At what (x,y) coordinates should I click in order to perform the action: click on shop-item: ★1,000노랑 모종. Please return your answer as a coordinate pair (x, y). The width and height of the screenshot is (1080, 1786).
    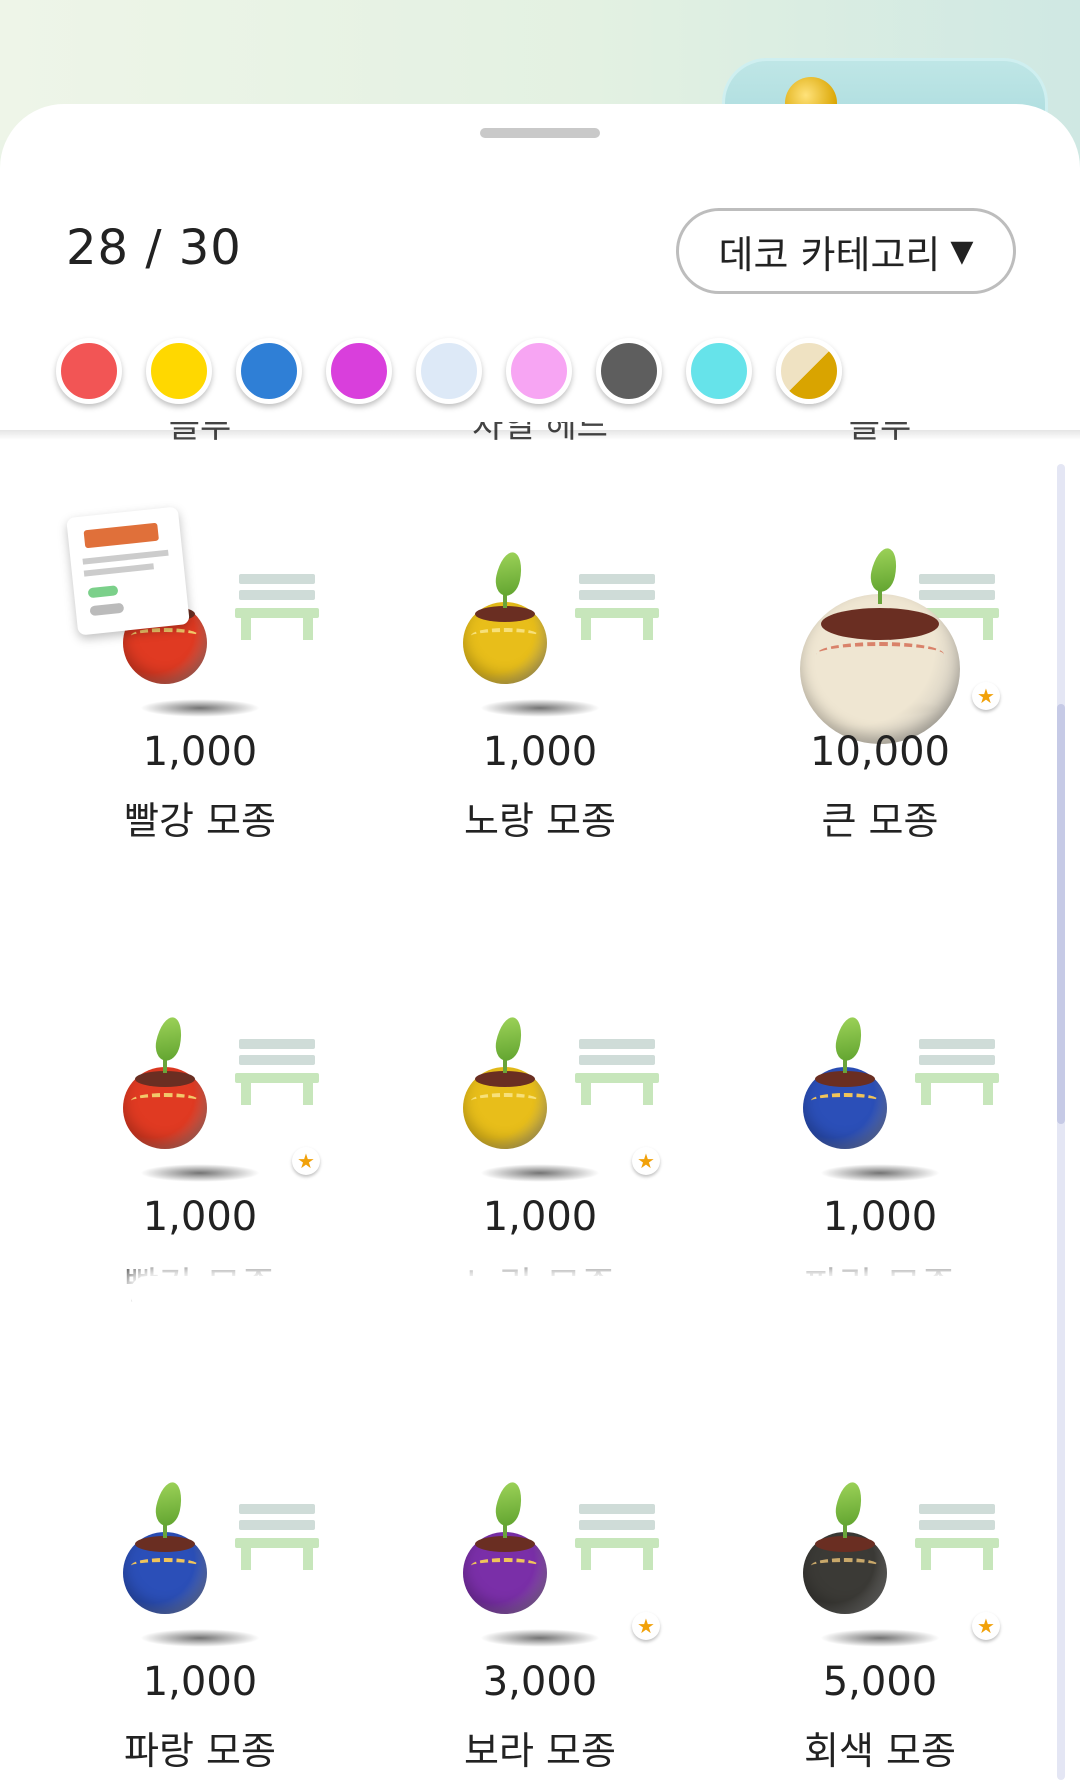
    Looking at the image, I should click on (540, 1169).